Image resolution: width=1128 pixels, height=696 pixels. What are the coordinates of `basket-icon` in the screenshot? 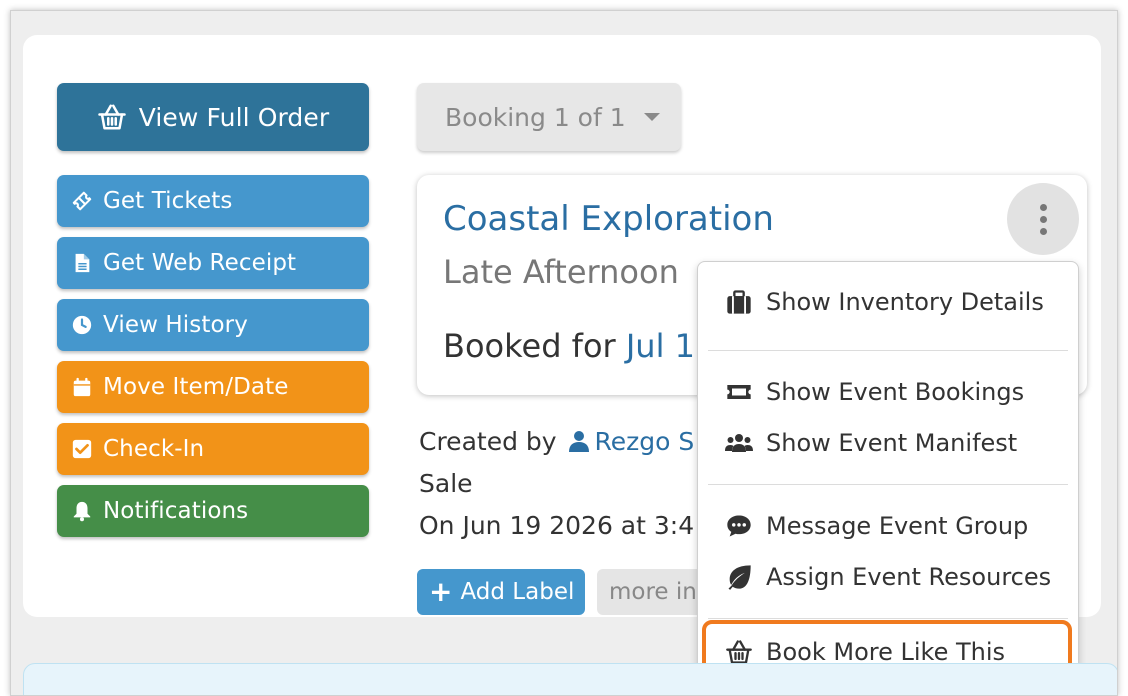 It's located at (112, 117).